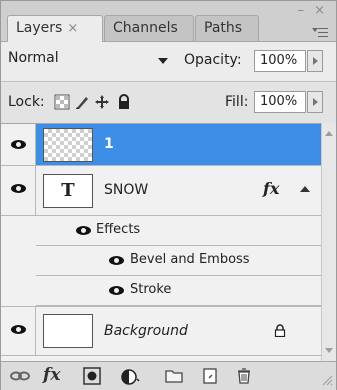 The image size is (337, 390). What do you see at coordinates (92, 376) in the screenshot?
I see `layer-mask-icon` at bounding box center [92, 376].